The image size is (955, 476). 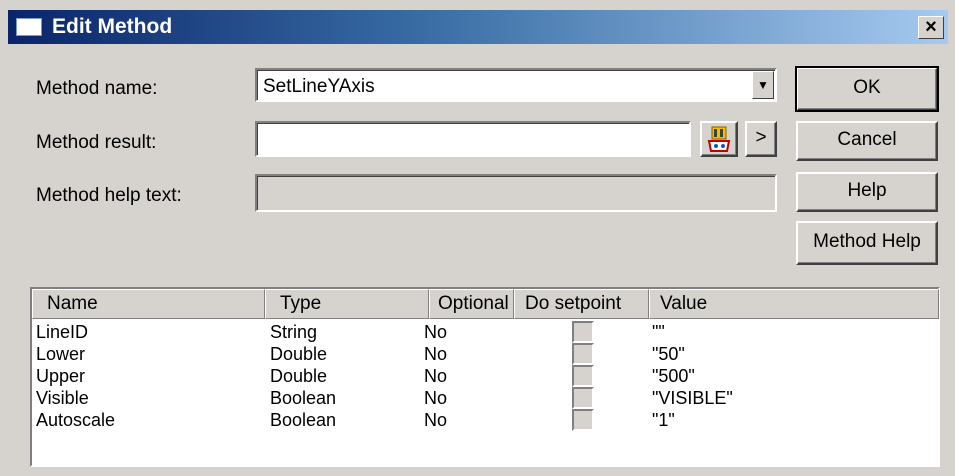 I want to click on close-button: ×, so click(x=931, y=27).